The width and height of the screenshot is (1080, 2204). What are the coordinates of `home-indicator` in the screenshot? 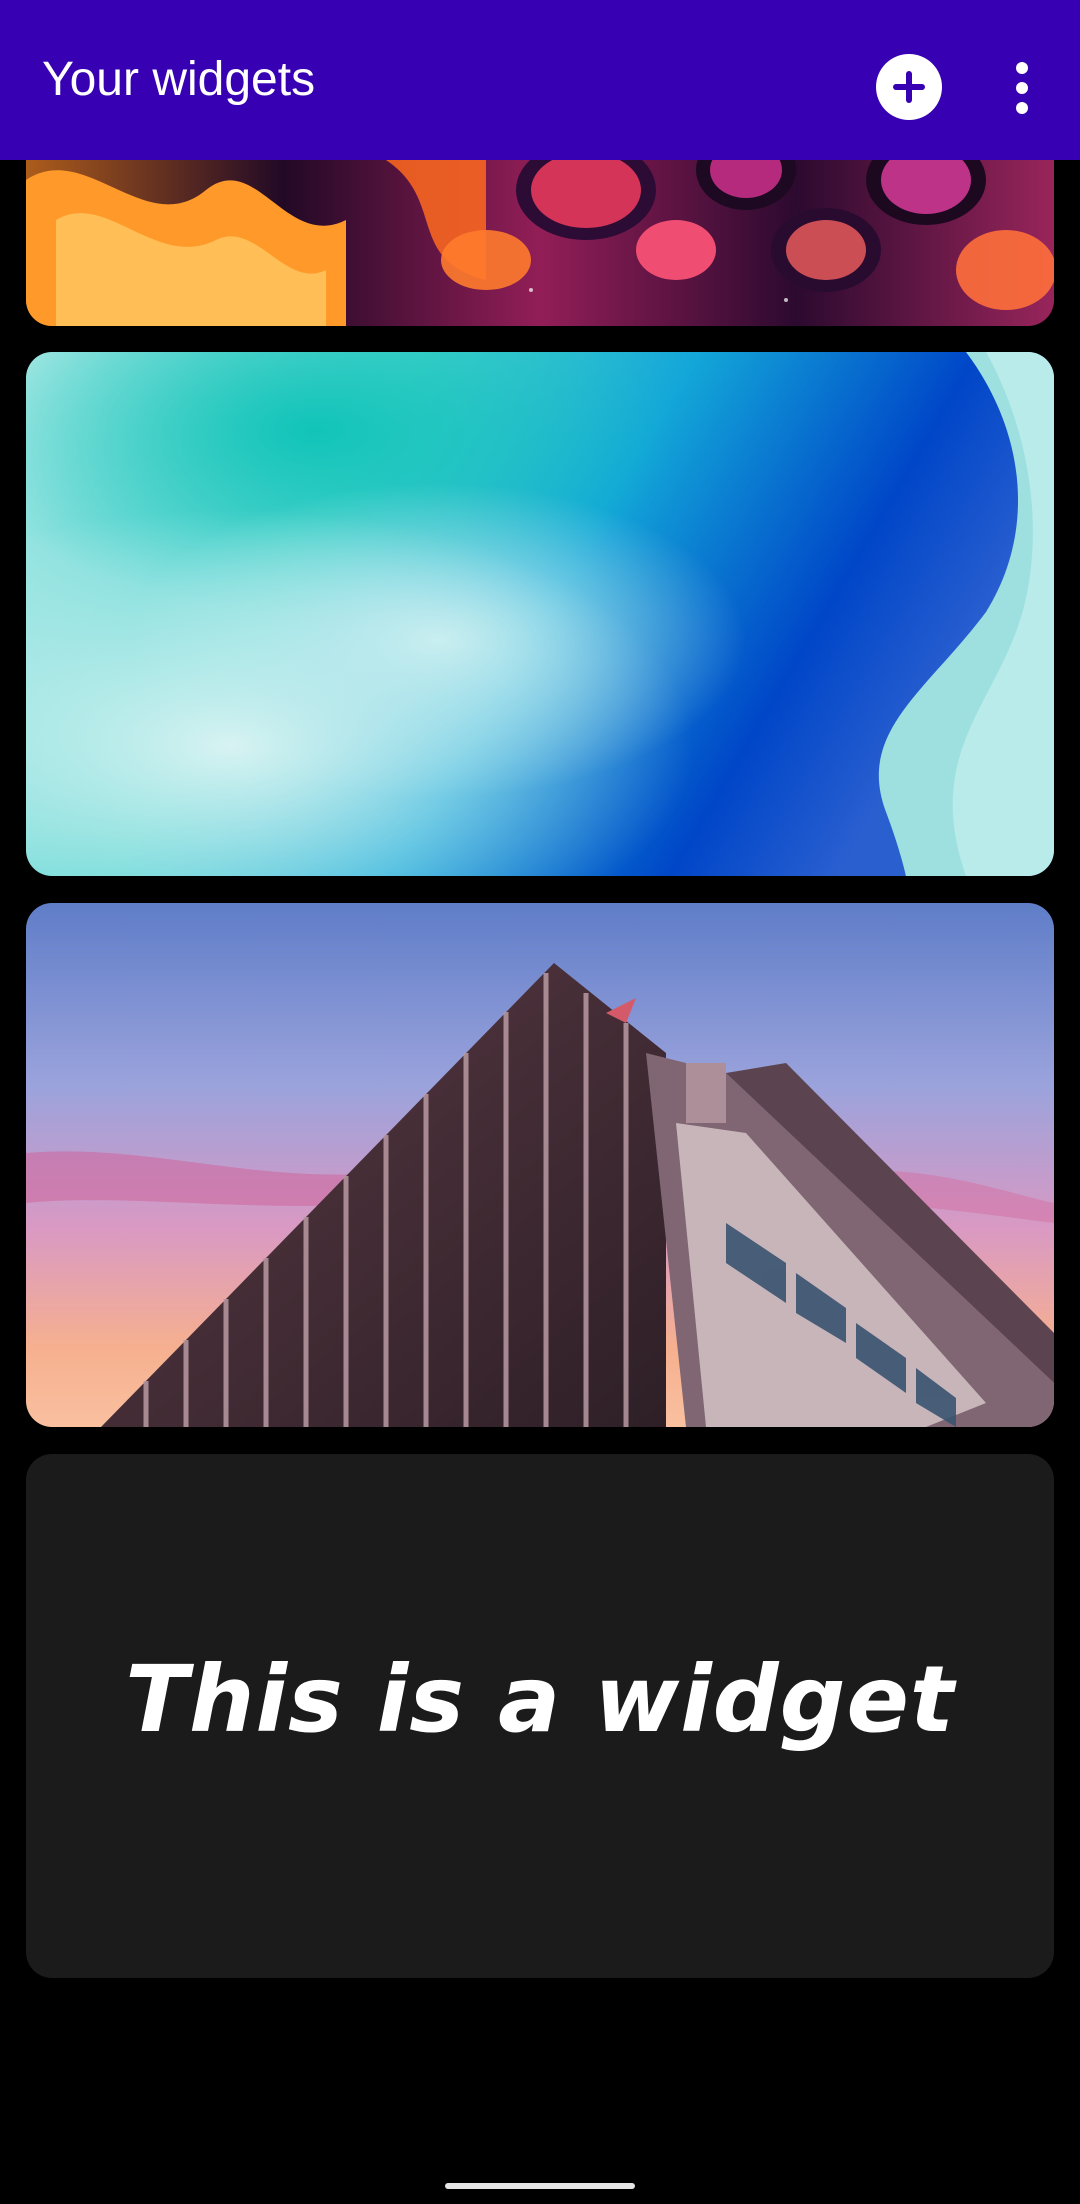 It's located at (540, 2186).